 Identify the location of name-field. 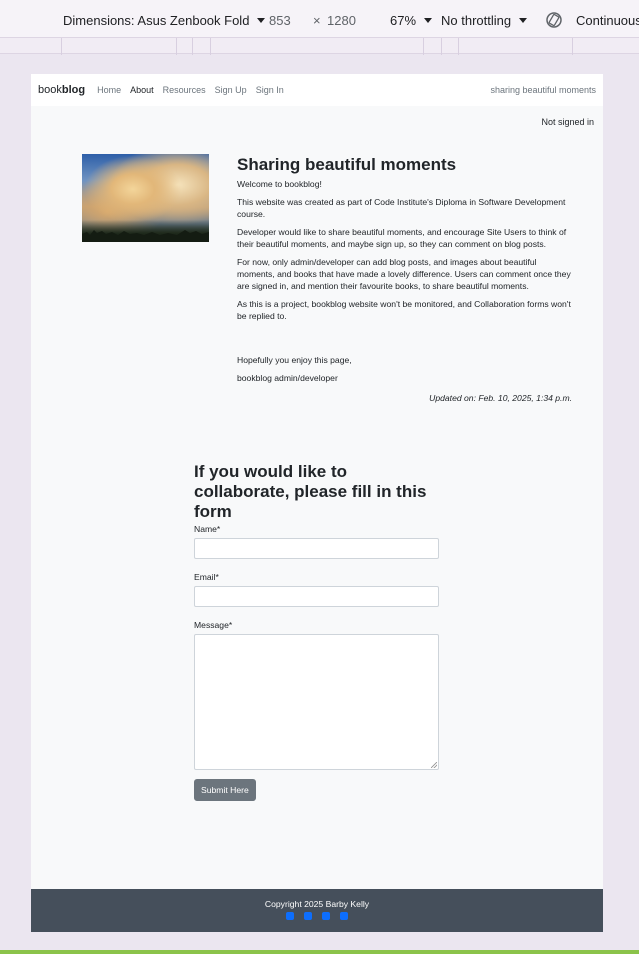
(316, 548).